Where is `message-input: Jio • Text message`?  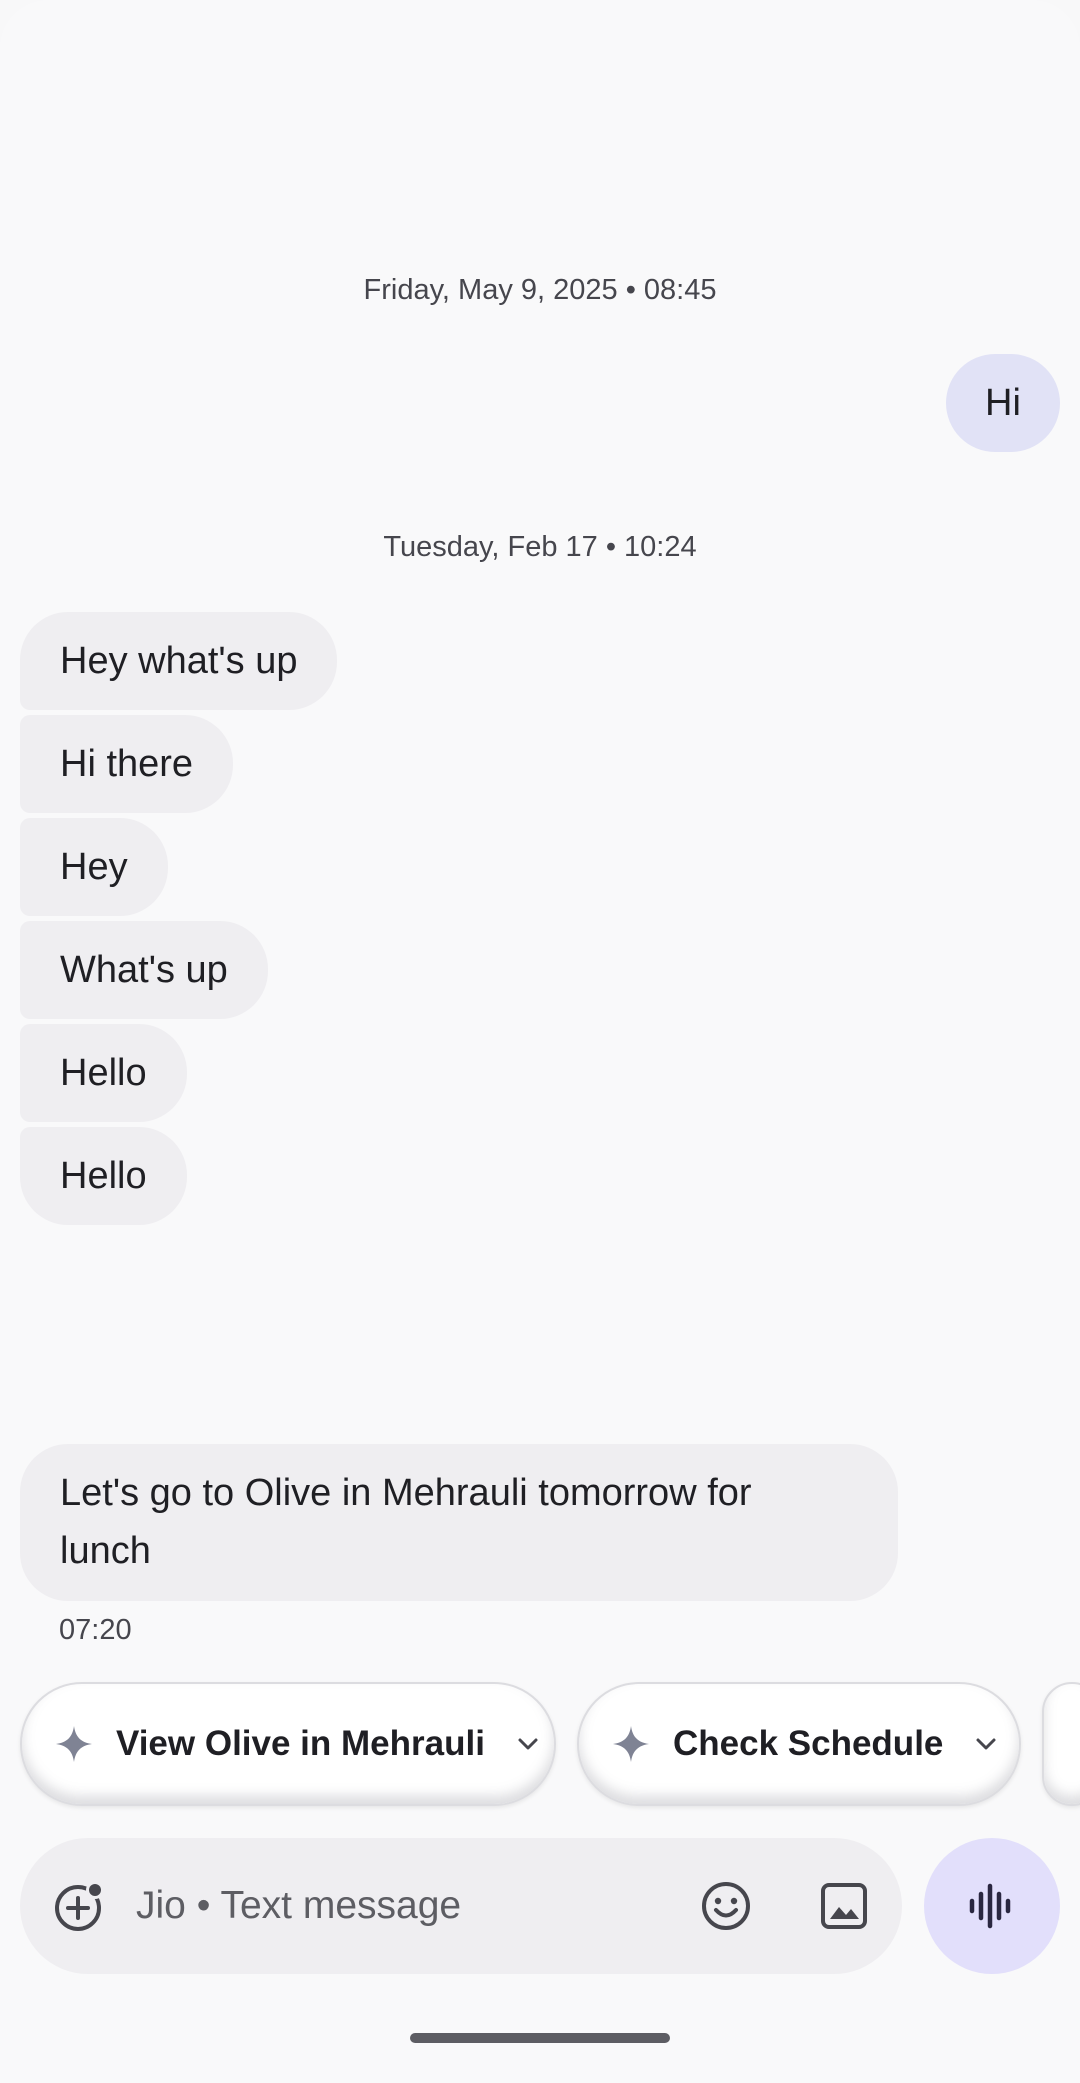
message-input: Jio • Text message is located at coordinates (298, 1906).